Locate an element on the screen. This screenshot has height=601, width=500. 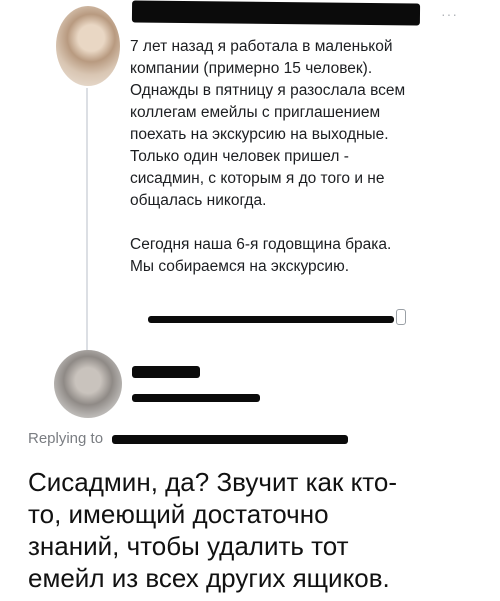
redacted-author-name is located at coordinates (276, 13).